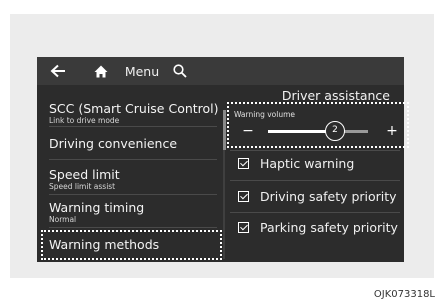  I want to click on sidebar-item-subtitle: Link to drive mode, so click(84, 120).